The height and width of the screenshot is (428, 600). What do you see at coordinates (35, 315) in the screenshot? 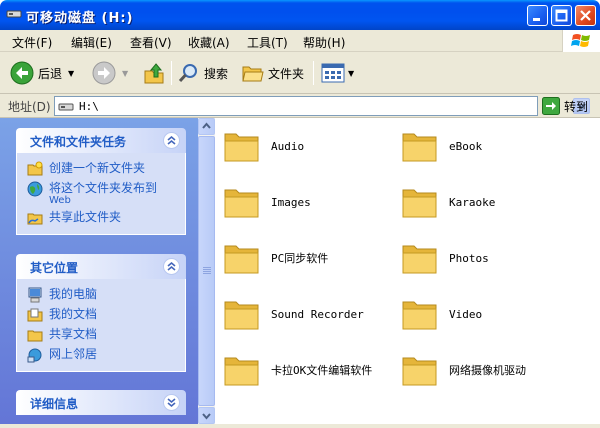
I see `my-documents-icon` at bounding box center [35, 315].